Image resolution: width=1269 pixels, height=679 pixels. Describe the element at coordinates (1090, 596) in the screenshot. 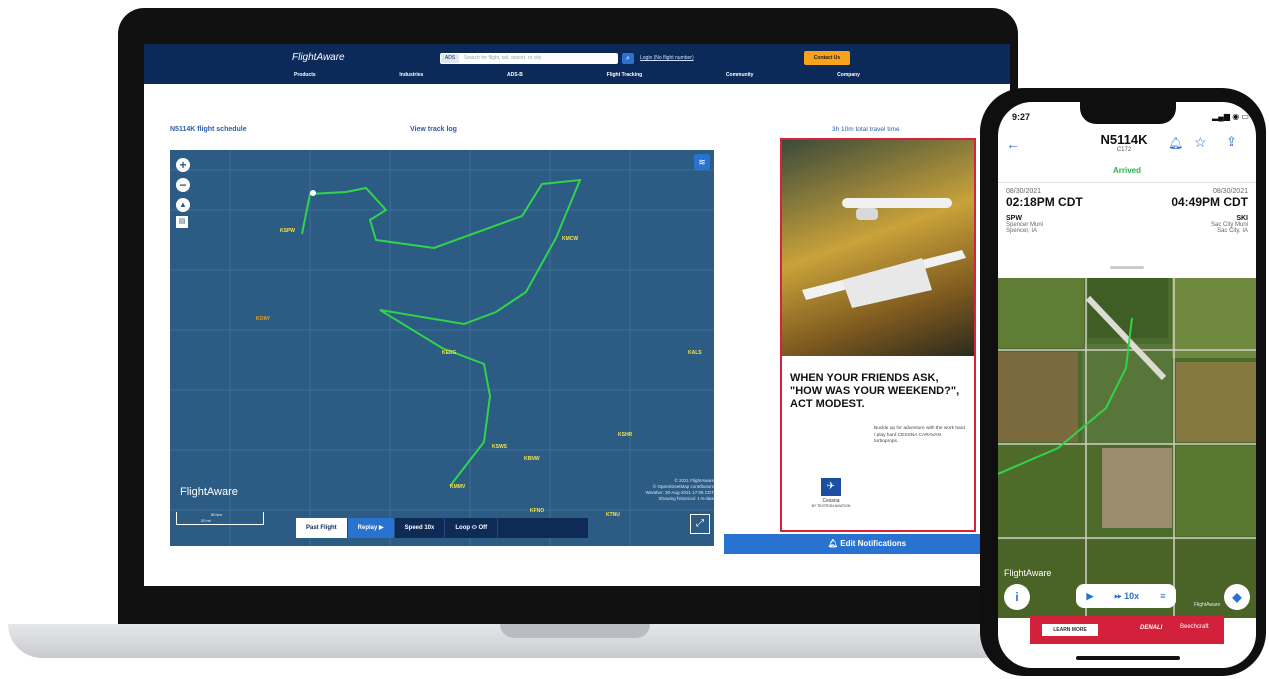

I see `play-button: ▶` at that location.